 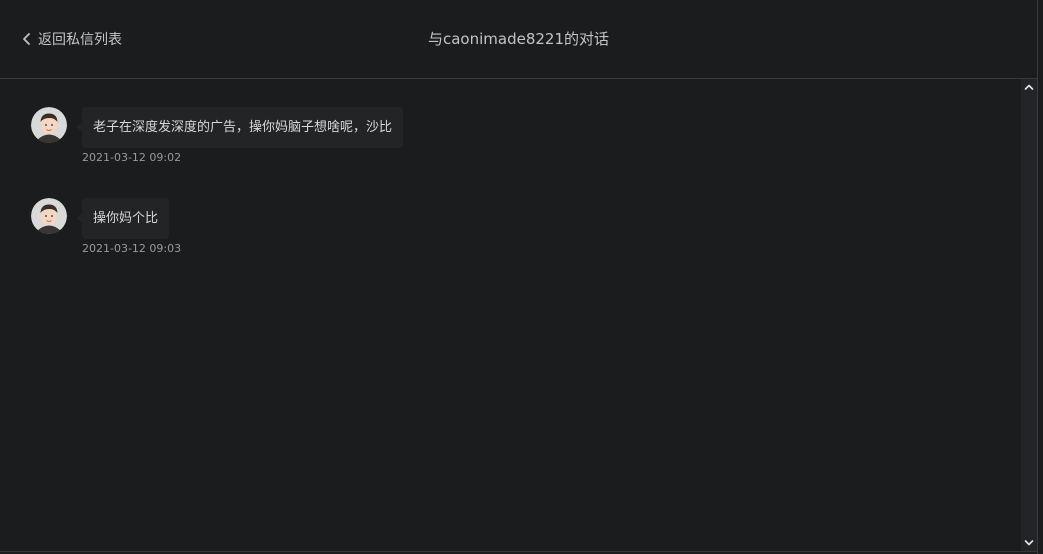 I want to click on message-bubble: 操你妈个比, so click(x=123, y=218).